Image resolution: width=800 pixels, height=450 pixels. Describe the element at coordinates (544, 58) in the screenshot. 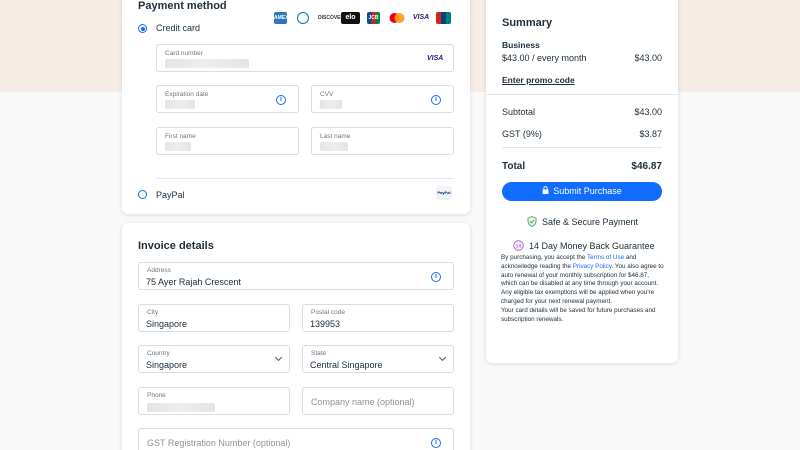

I see `plan-price: $43.00 / every month` at that location.